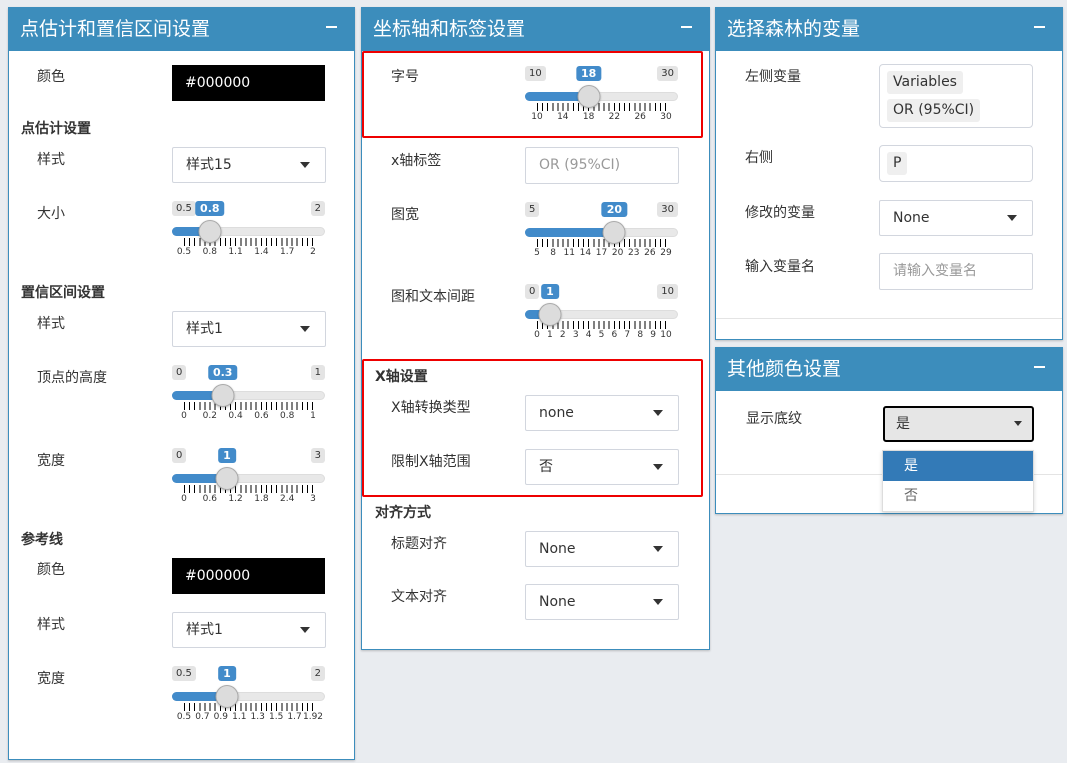 This screenshot has width=1067, height=763. Describe the element at coordinates (650, 253) in the screenshot. I see `slider-tick-label: 26` at that location.